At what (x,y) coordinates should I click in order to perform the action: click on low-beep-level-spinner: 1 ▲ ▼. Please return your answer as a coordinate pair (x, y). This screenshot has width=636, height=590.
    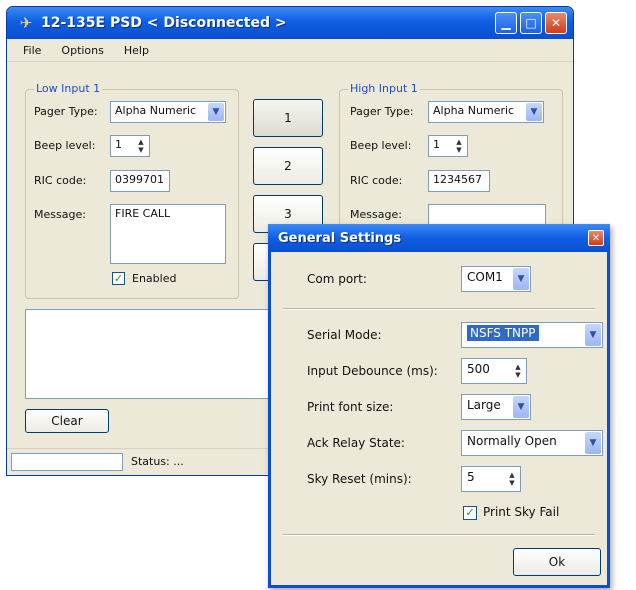
    Looking at the image, I should click on (130, 146).